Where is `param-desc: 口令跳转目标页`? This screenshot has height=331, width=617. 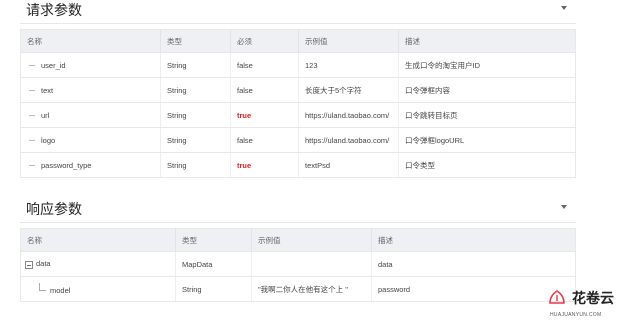
param-desc: 口令跳转目标页 is located at coordinates (487, 115).